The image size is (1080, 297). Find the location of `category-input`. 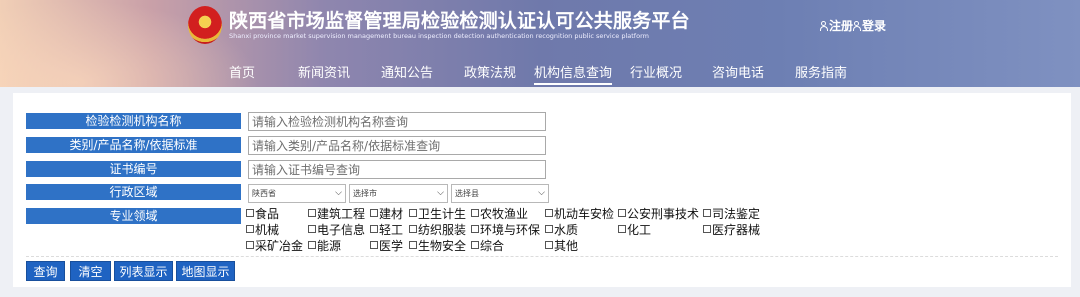

category-input is located at coordinates (397, 145).